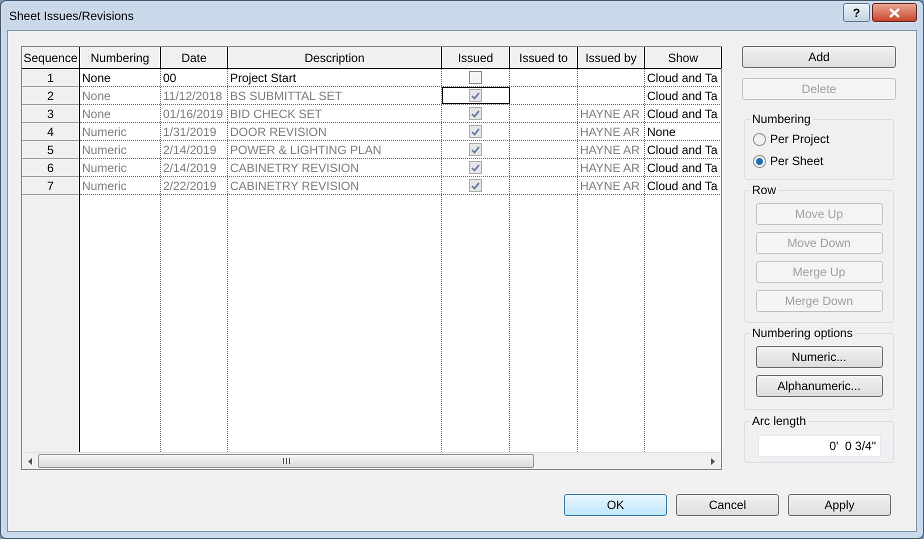 The height and width of the screenshot is (539, 924). I want to click on grip-icon, so click(286, 461).